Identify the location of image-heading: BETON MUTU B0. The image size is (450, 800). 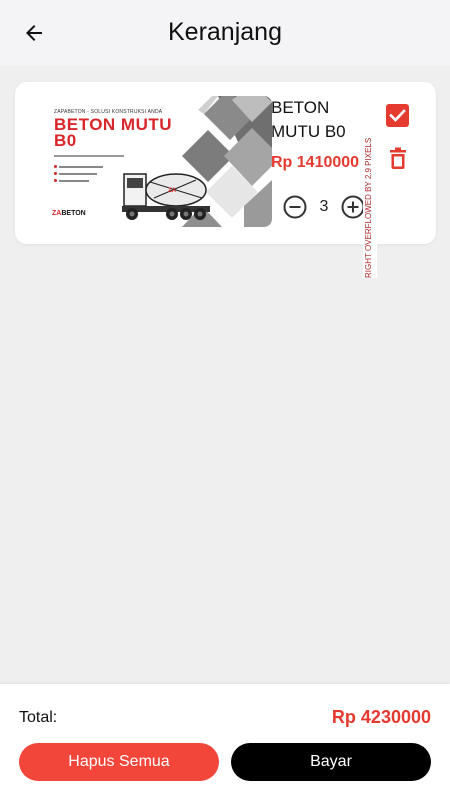
(113, 132).